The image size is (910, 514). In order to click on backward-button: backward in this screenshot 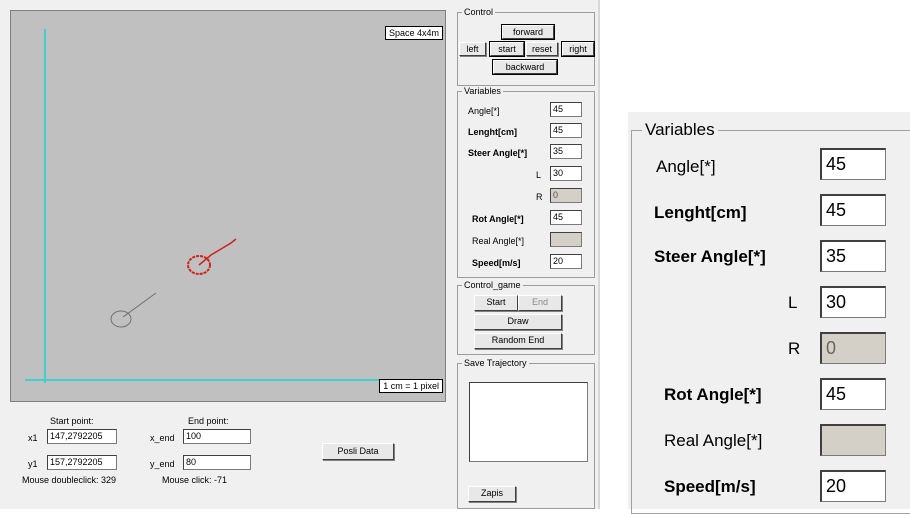, I will do `click(525, 67)`.